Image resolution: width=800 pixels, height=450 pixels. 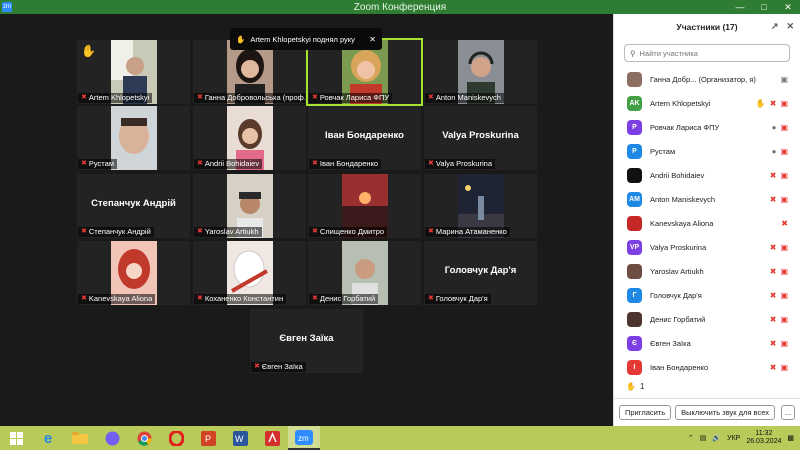 I want to click on window-titlebar: zm Zoom Конференция — □ ✕, so click(x=400, y=7).